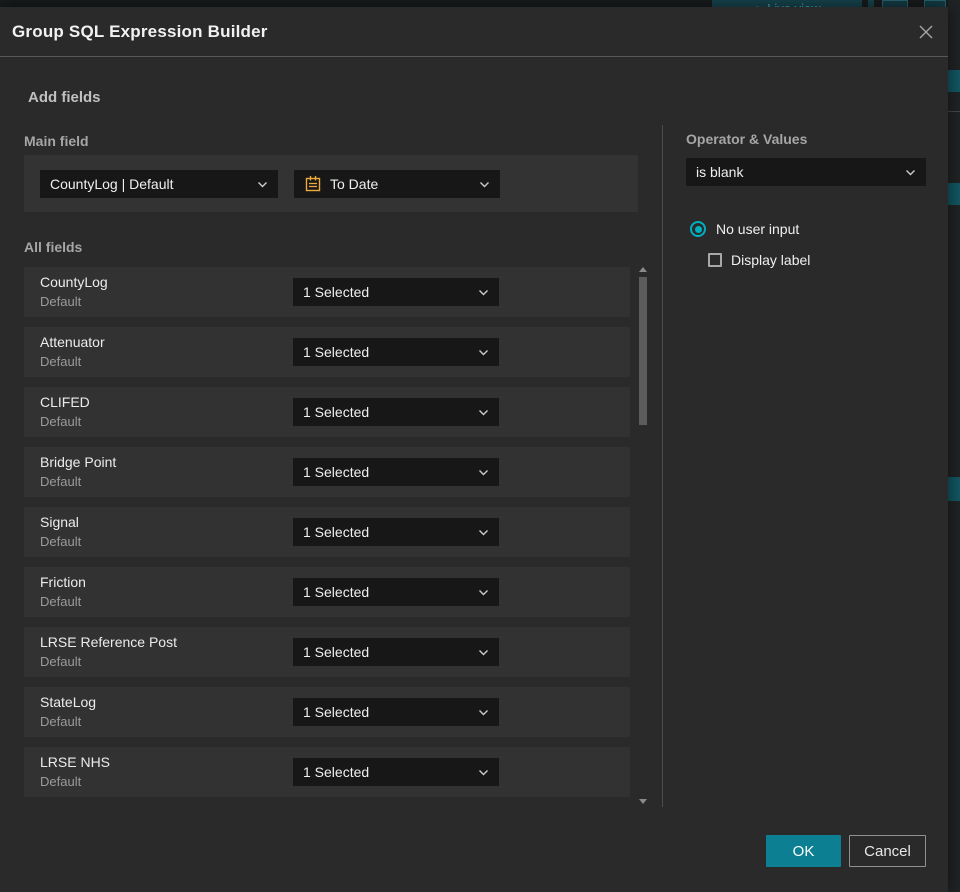  Describe the element at coordinates (954, 111) in the screenshot. I see `background-divider` at that location.